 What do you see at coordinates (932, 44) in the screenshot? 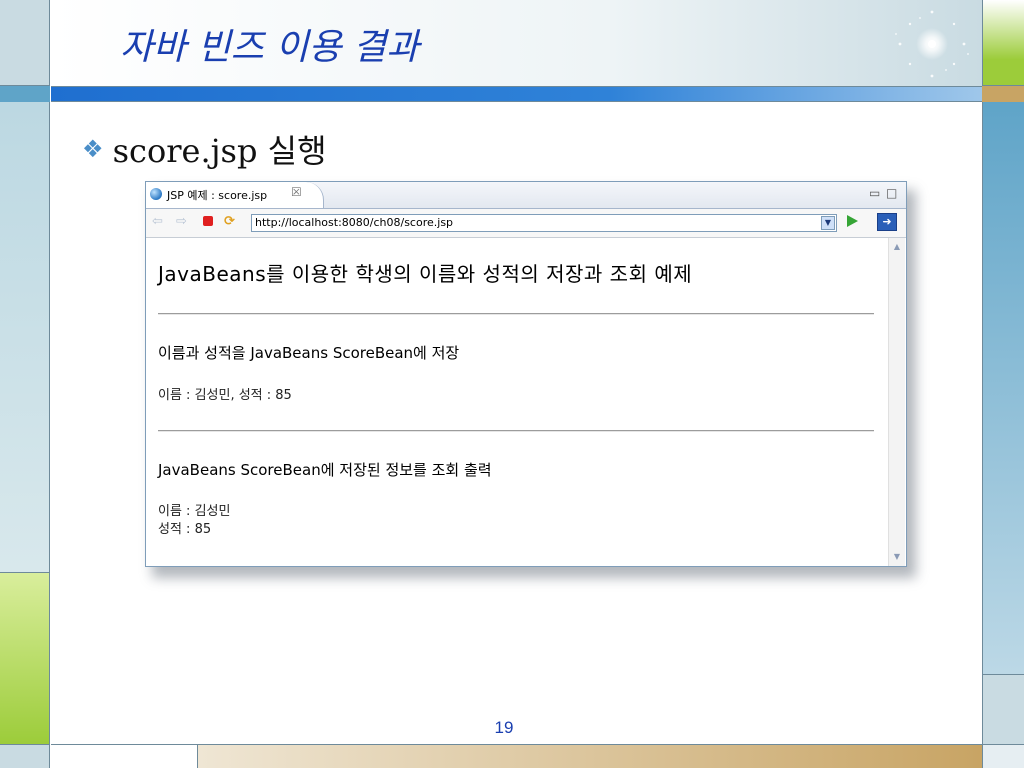
I see `sparkle-icon` at bounding box center [932, 44].